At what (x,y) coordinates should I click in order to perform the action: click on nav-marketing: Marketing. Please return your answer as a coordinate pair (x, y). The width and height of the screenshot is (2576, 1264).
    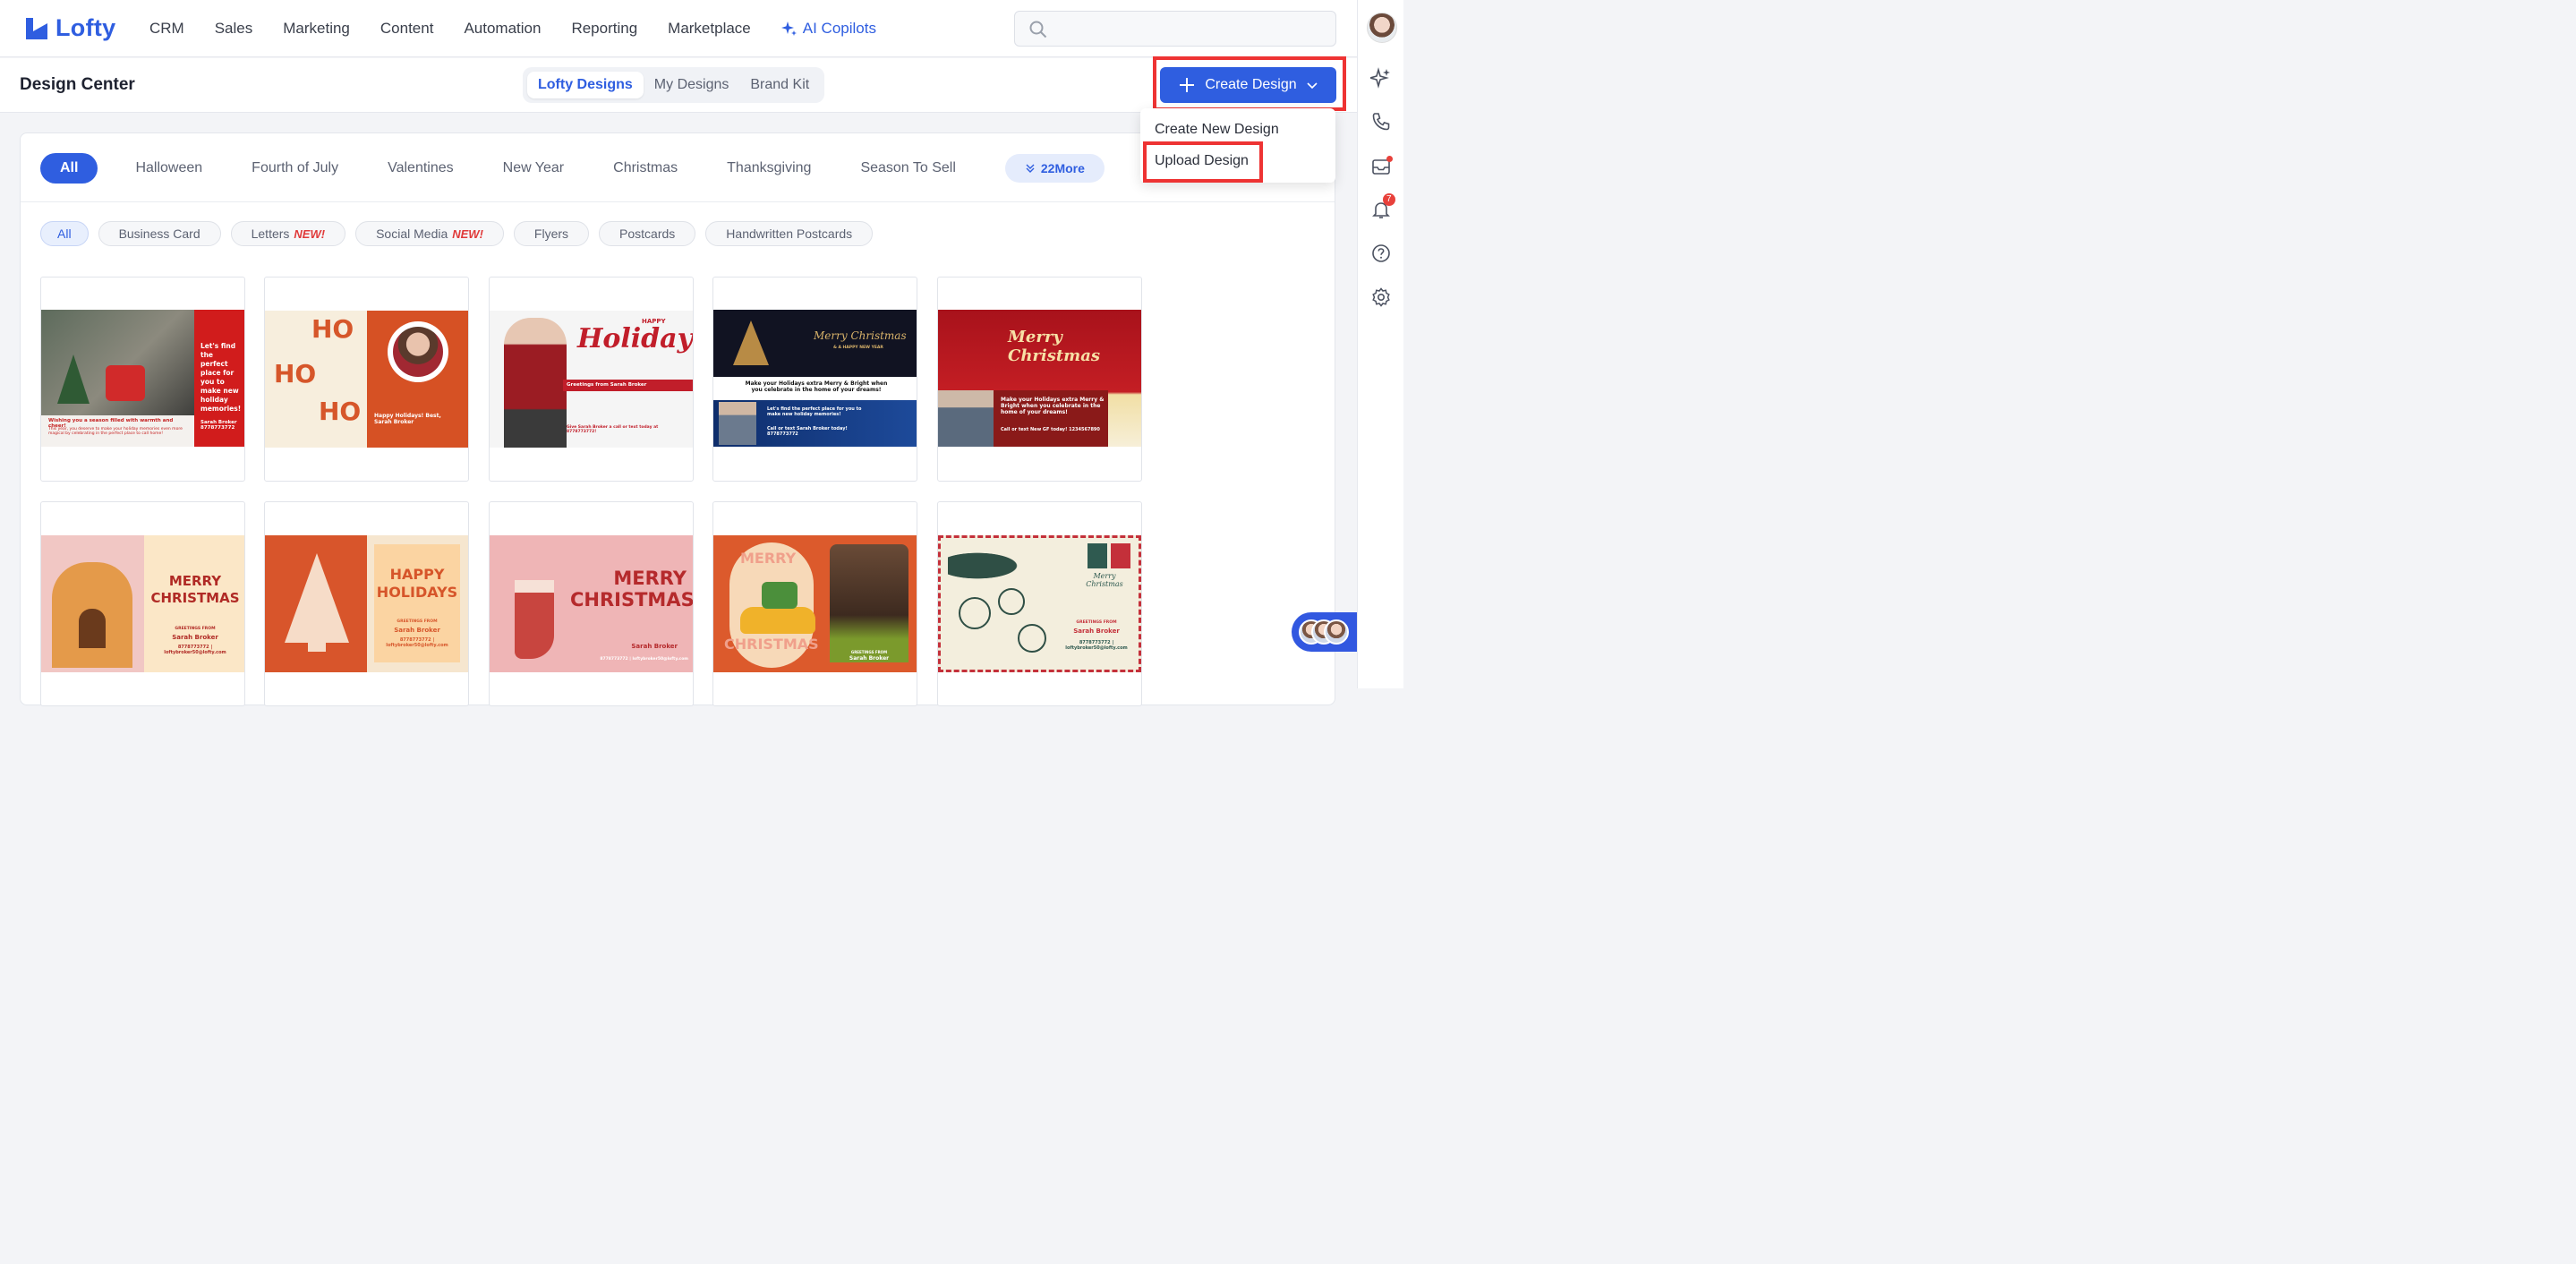
    Looking at the image, I should click on (316, 29).